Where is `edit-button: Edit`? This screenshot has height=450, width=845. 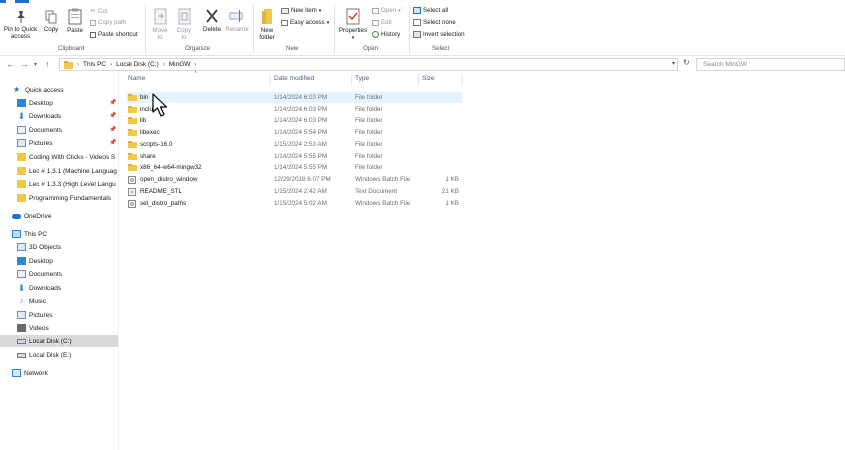 edit-button: Edit is located at coordinates (382, 22).